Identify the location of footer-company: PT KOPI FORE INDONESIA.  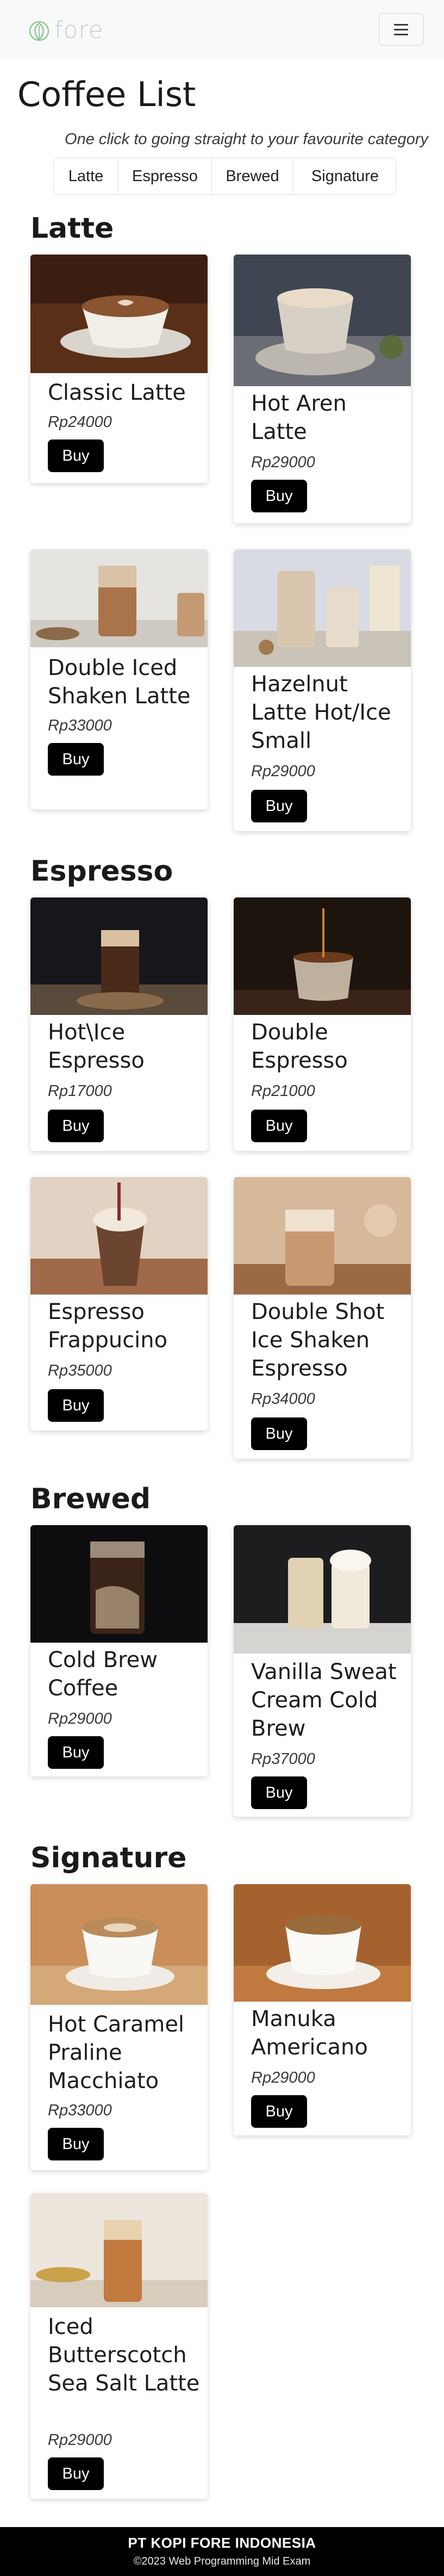
(222, 2543).